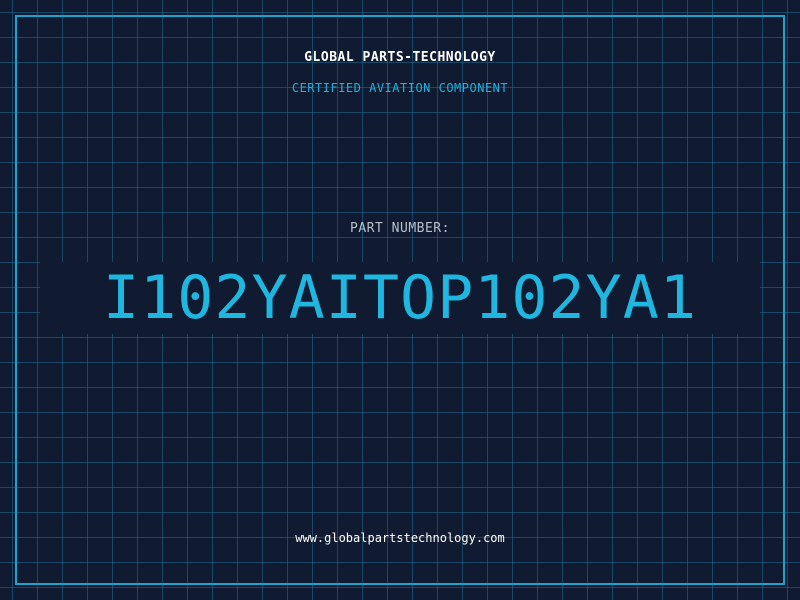 This screenshot has height=600, width=800. What do you see at coordinates (400, 88) in the screenshot?
I see `certification-tagline: CERTIFIED AVIATION COMPONENT` at bounding box center [400, 88].